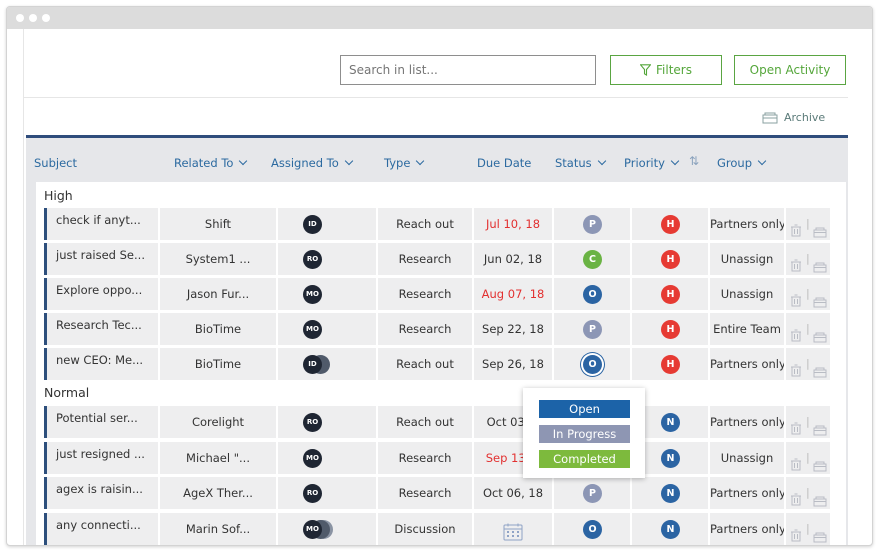  What do you see at coordinates (513, 259) in the screenshot?
I see `due-date-cell: Jun 02, 18` at bounding box center [513, 259].